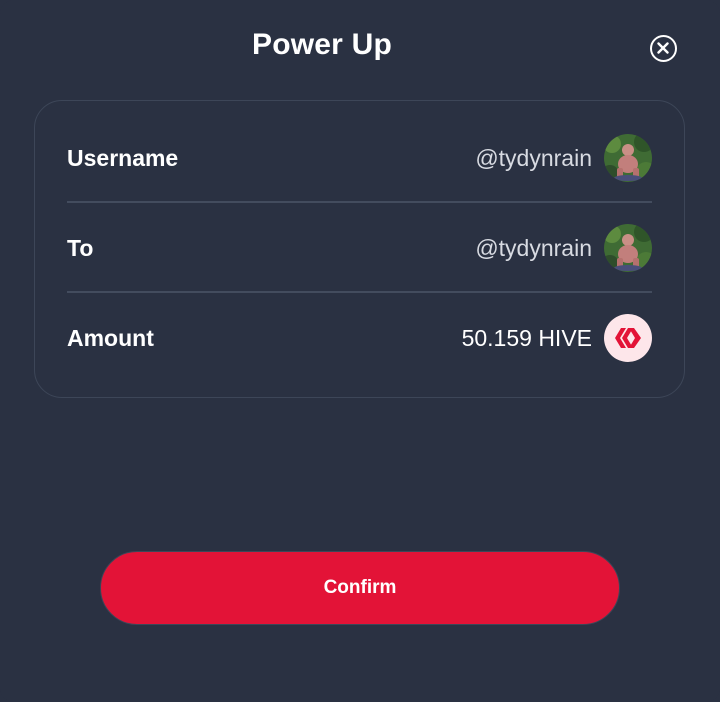 This screenshot has width=720, height=702. I want to click on amount-label: Amount, so click(110, 337).